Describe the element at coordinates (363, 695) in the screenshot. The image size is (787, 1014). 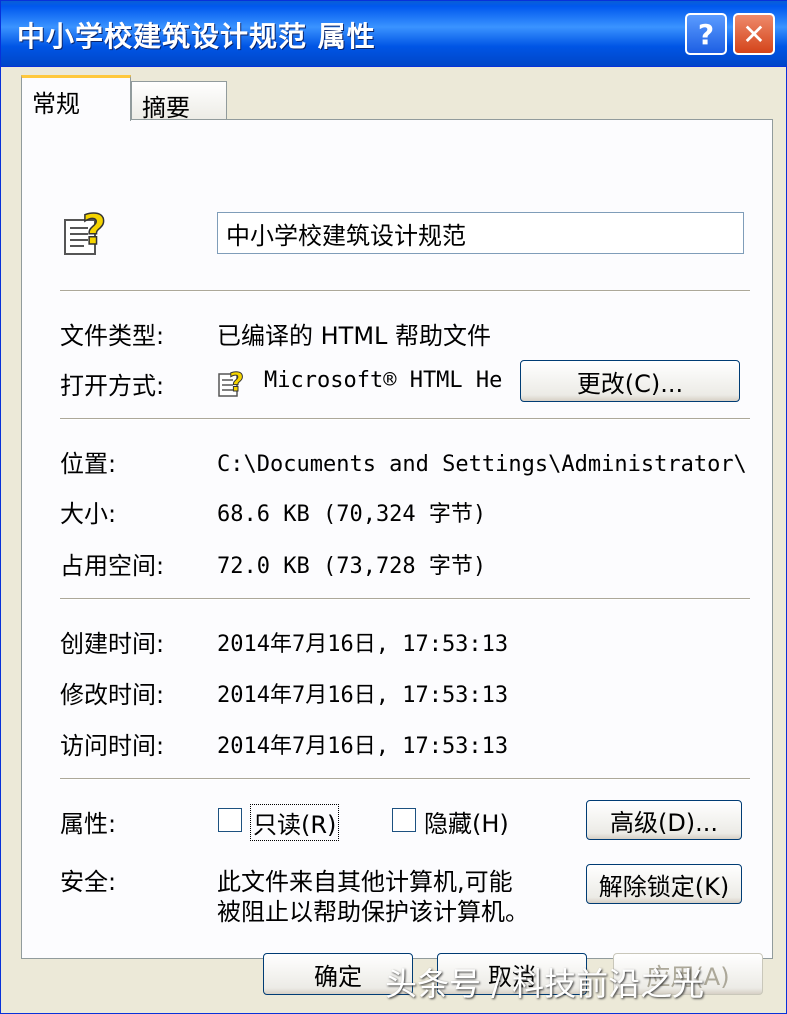
I see `modified-value: 2014年7月16日, 17:53:13` at that location.